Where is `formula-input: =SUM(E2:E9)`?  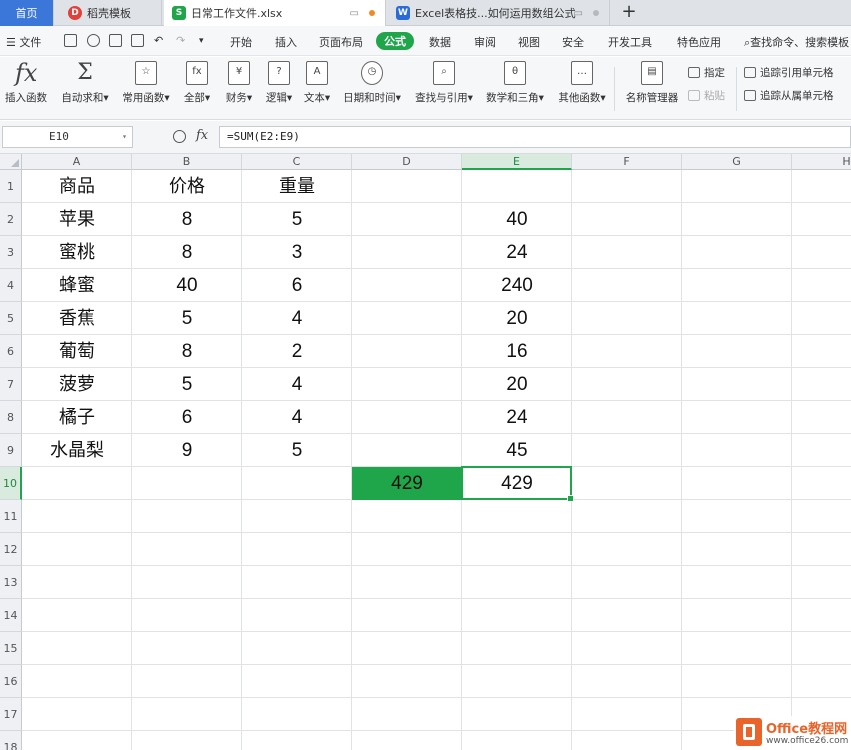
formula-input: =SUM(E2:E9) is located at coordinates (535, 137).